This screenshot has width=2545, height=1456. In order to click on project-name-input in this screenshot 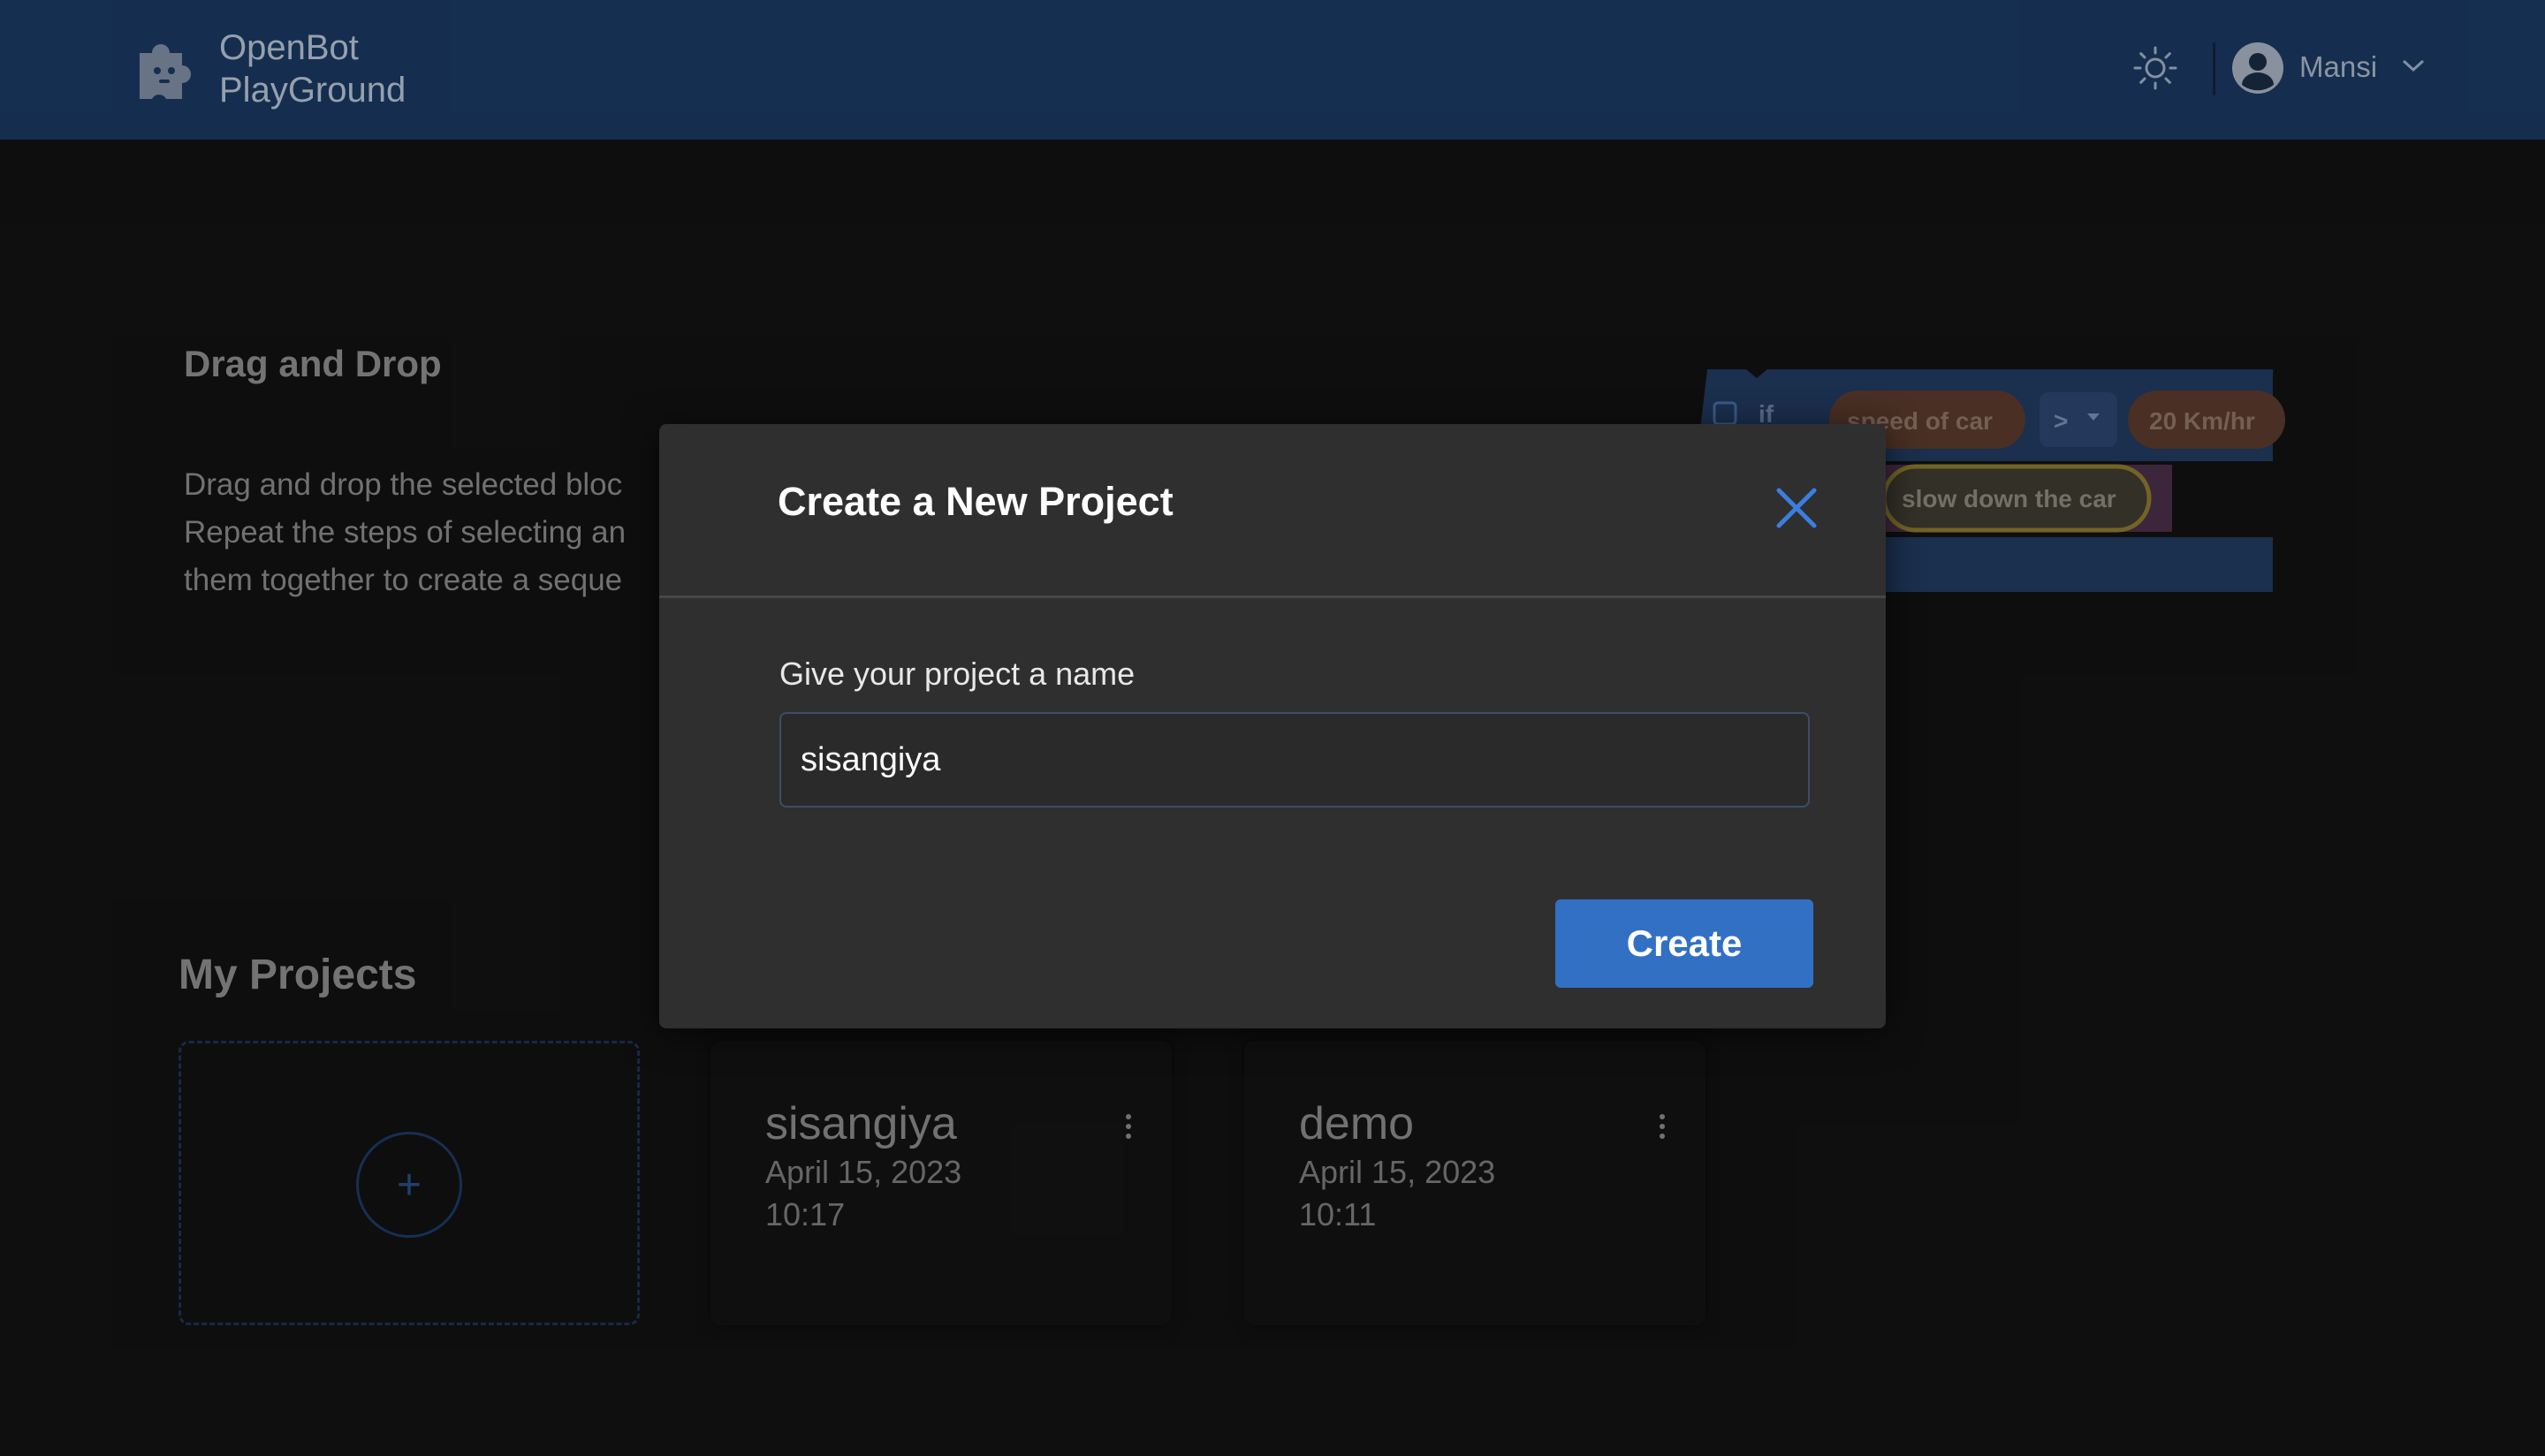, I will do `click(1294, 760)`.